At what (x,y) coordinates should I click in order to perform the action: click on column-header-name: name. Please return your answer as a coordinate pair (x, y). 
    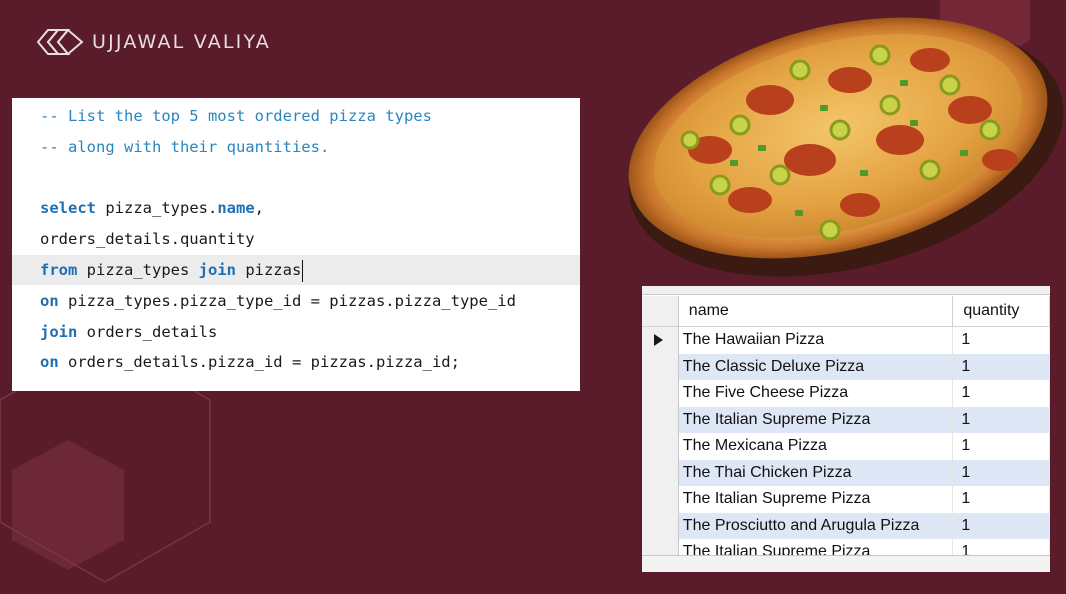
    Looking at the image, I should click on (816, 311).